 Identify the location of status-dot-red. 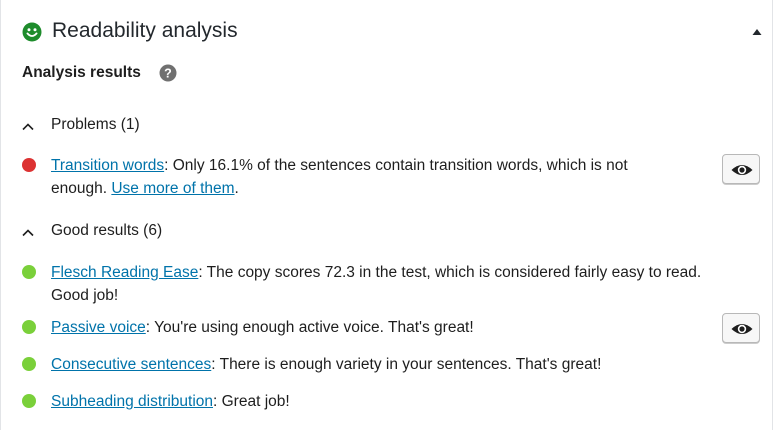
(29, 165).